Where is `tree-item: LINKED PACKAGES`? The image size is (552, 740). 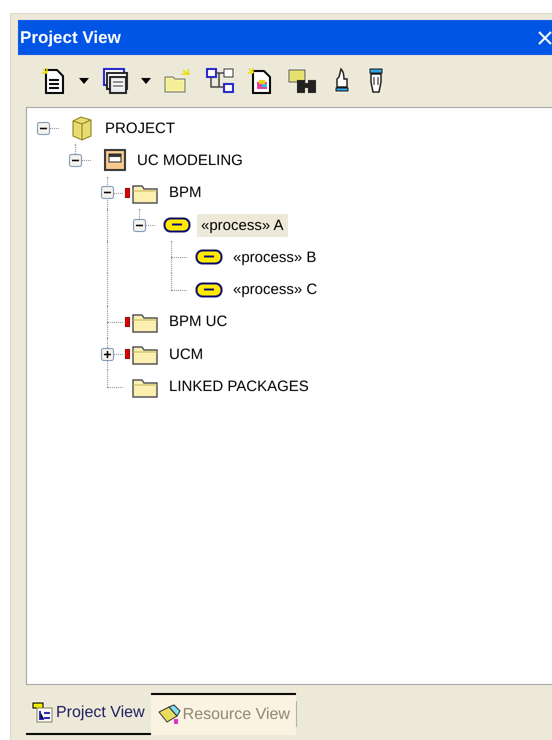 tree-item: LINKED PACKAGES is located at coordinates (239, 386).